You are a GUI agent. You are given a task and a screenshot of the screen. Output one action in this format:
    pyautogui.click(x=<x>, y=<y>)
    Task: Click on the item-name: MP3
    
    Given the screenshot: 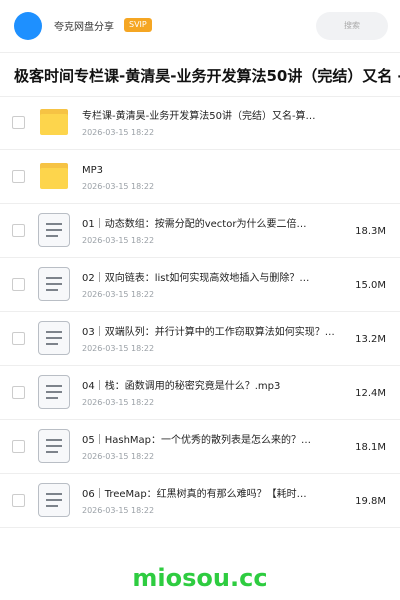 What is the action you would take?
    pyautogui.click(x=93, y=170)
    